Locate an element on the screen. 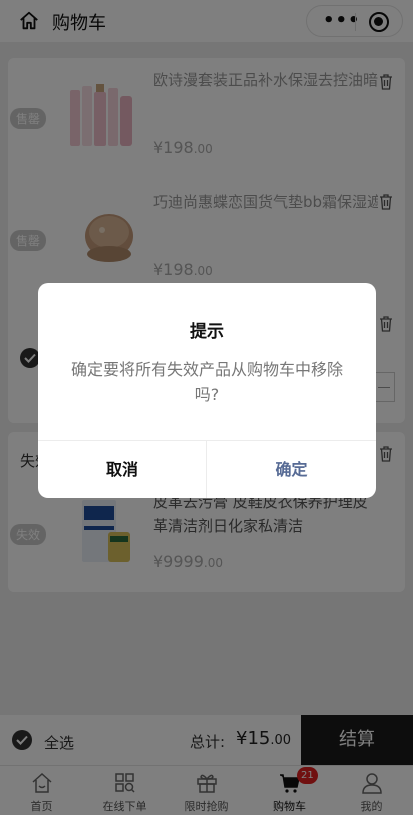 This screenshot has height=815, width=413. dialog-title: 提示 is located at coordinates (207, 332).